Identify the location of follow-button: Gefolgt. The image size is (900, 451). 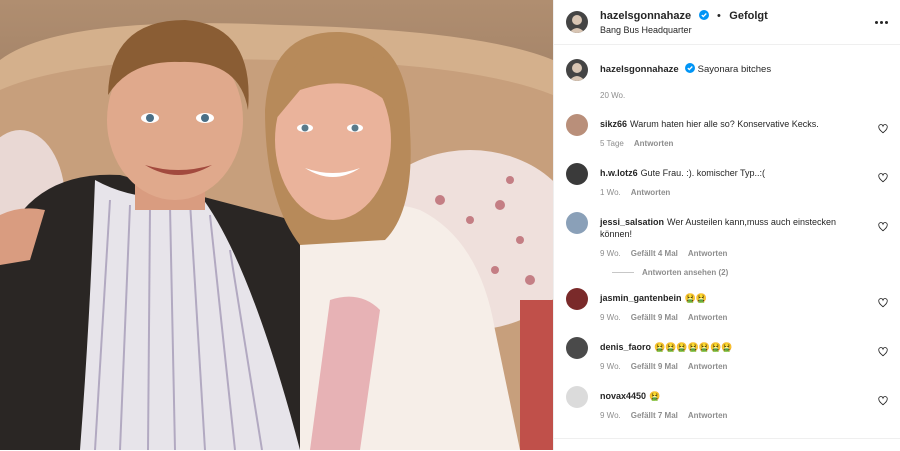
(748, 16).